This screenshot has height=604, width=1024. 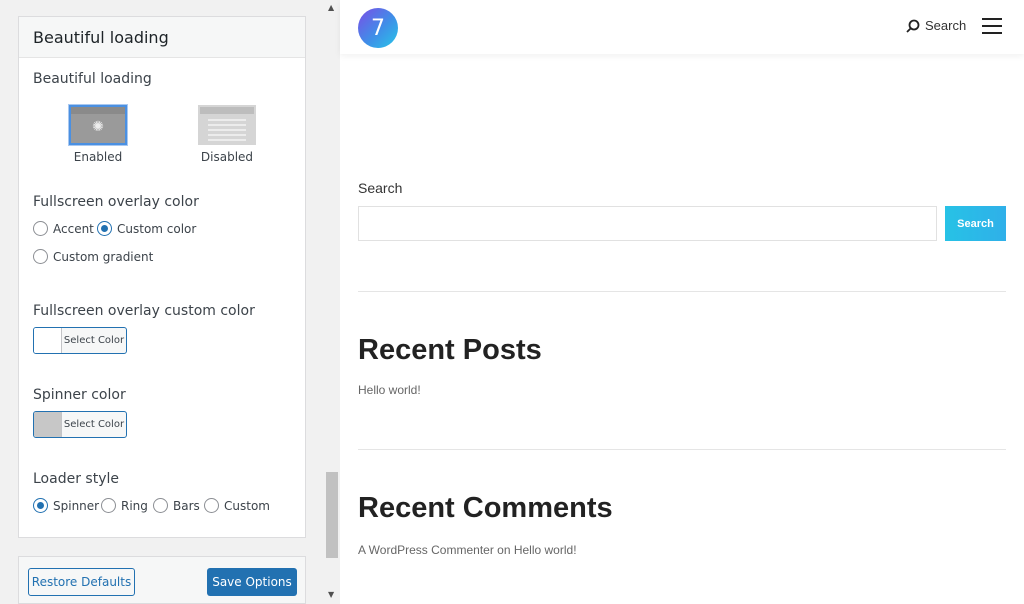 What do you see at coordinates (103, 256) in the screenshot?
I see `radio-custom-gradient-label: Custom gradient` at bounding box center [103, 256].